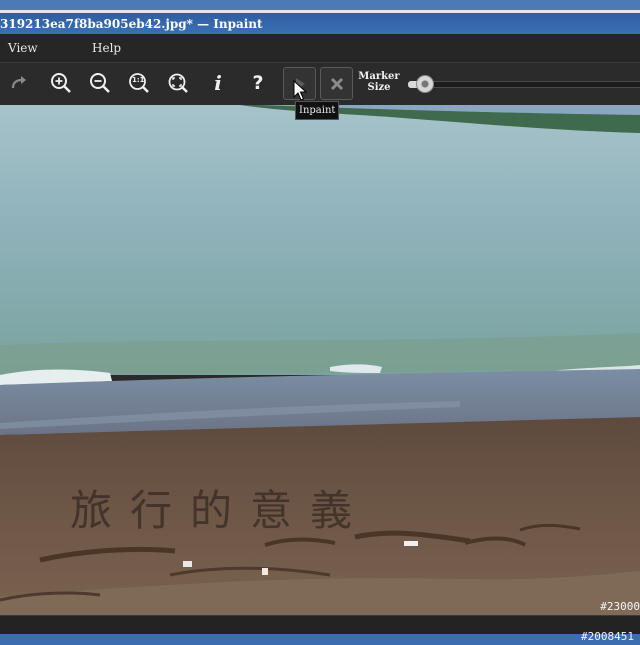 This screenshot has width=640, height=645. I want to click on zoom-actual-size-button: 1:1, so click(139, 83).